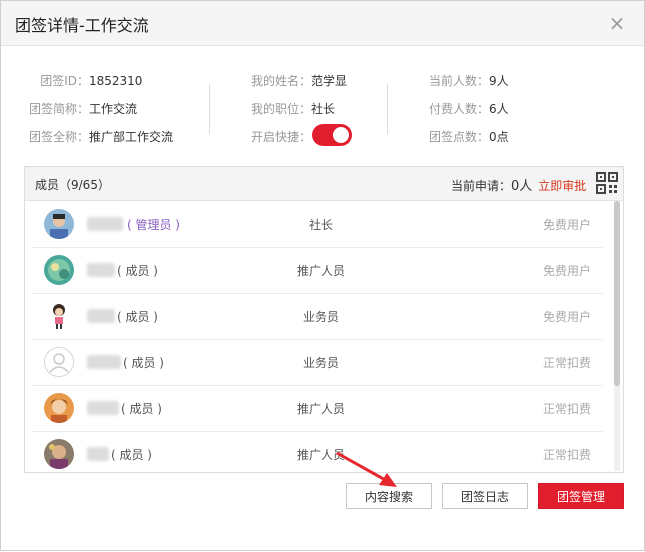 The height and width of the screenshot is (552, 645). Describe the element at coordinates (499, 81) in the screenshot. I see `current-count-value: 9人` at that location.